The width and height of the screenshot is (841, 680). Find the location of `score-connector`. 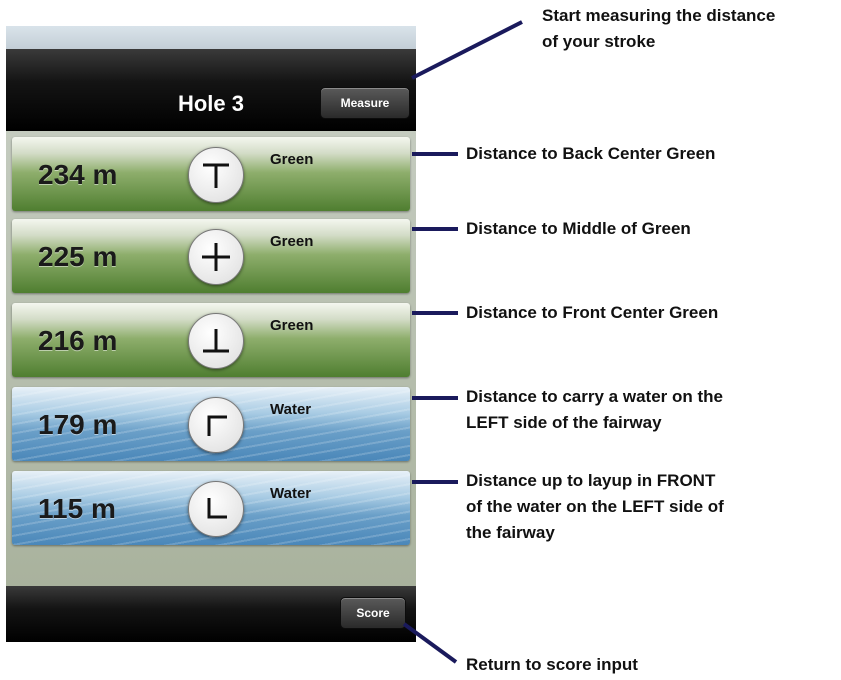

score-connector is located at coordinates (430, 643).